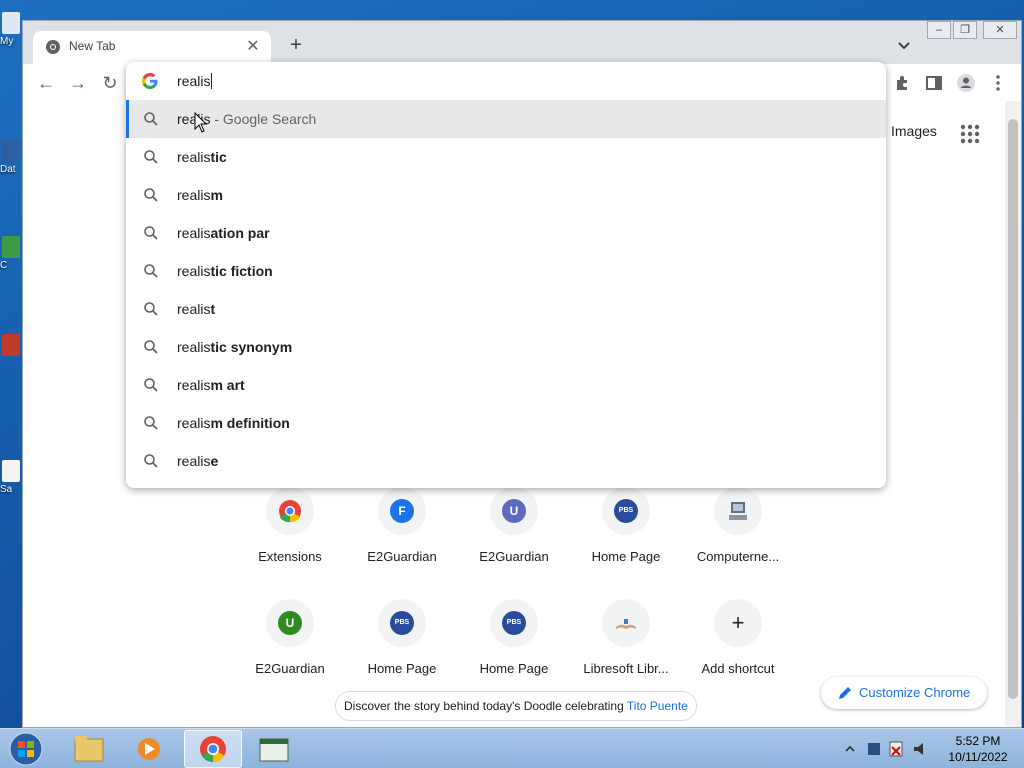 The width and height of the screenshot is (1024, 768). Describe the element at coordinates (195, 81) in the screenshot. I see `omnibox-input: realis` at that location.